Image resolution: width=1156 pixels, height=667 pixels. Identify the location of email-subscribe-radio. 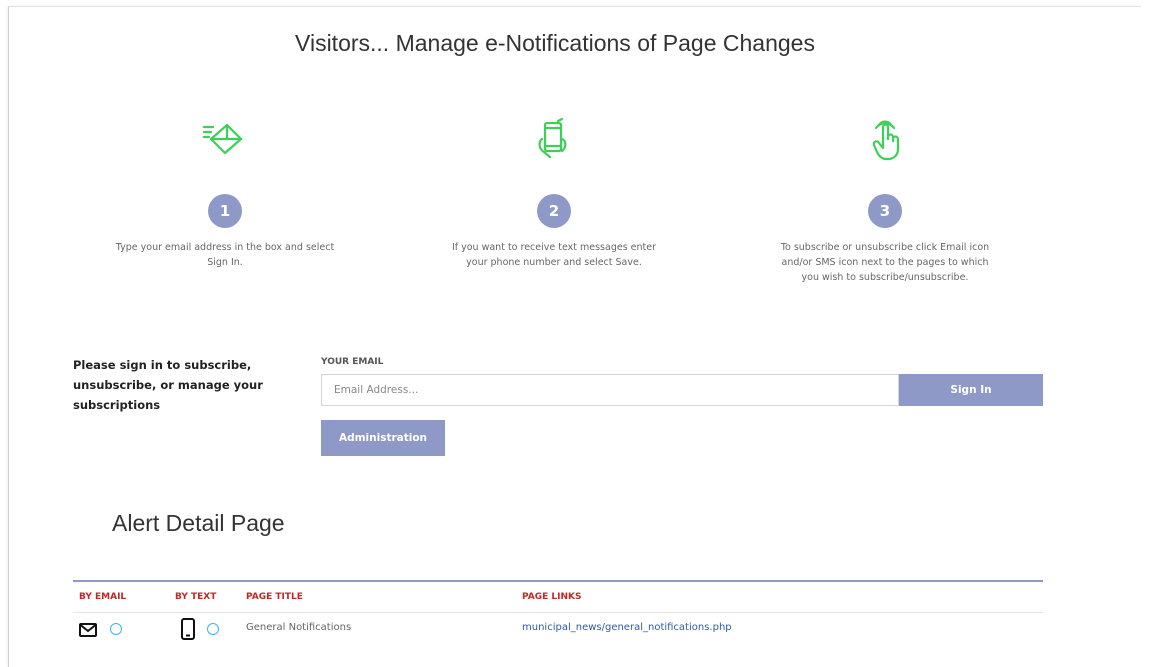
(116, 629).